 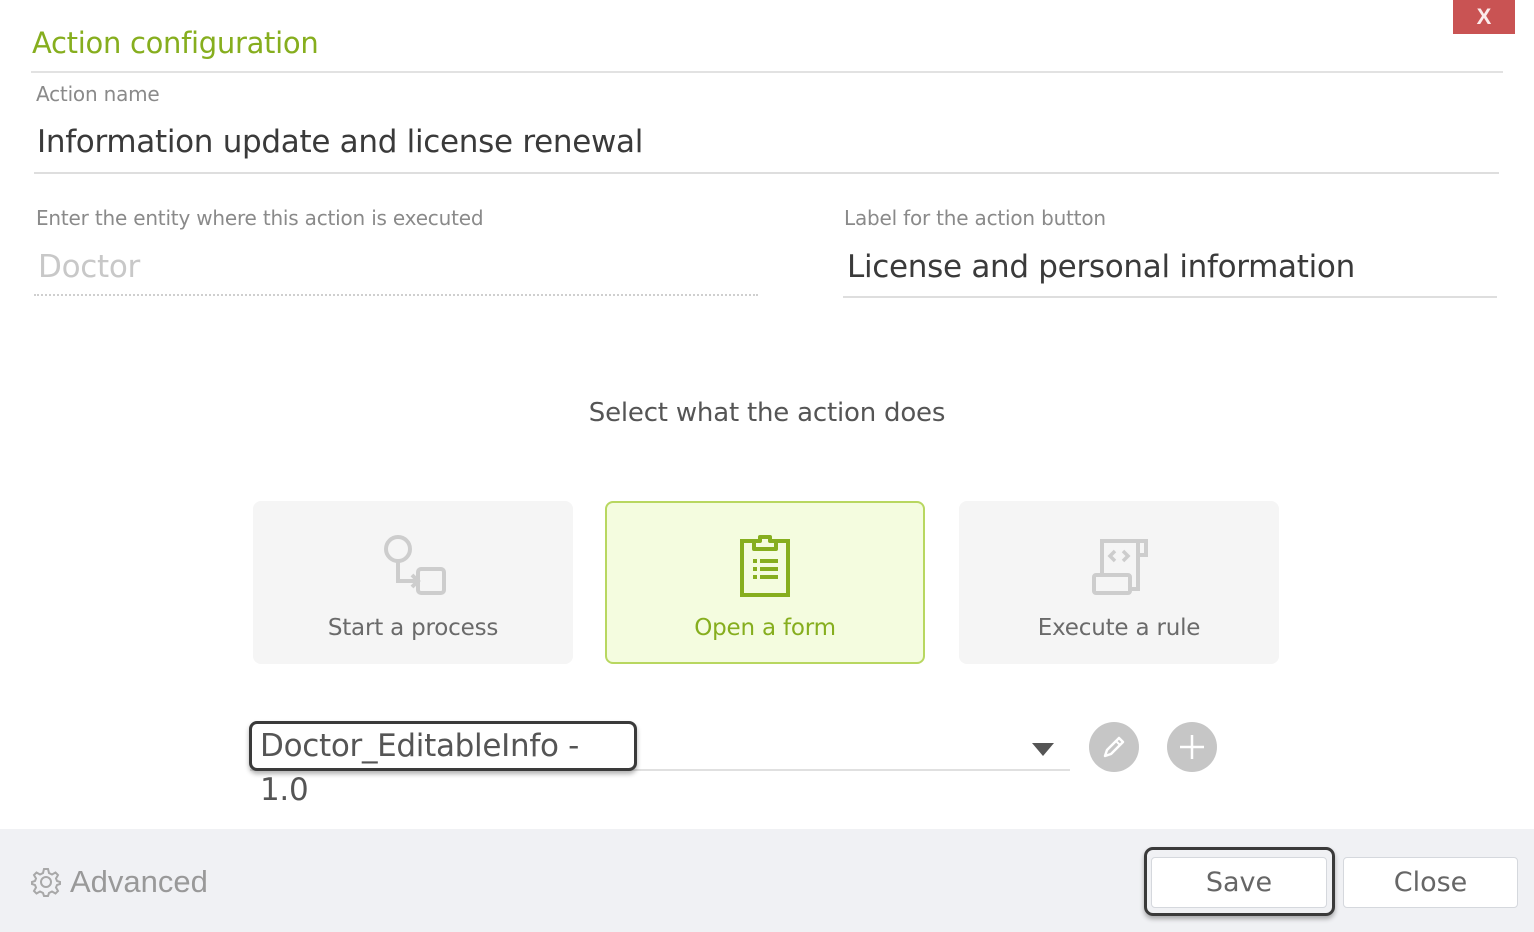 What do you see at coordinates (1484, 17) in the screenshot?
I see `close-dialog-button: X` at bounding box center [1484, 17].